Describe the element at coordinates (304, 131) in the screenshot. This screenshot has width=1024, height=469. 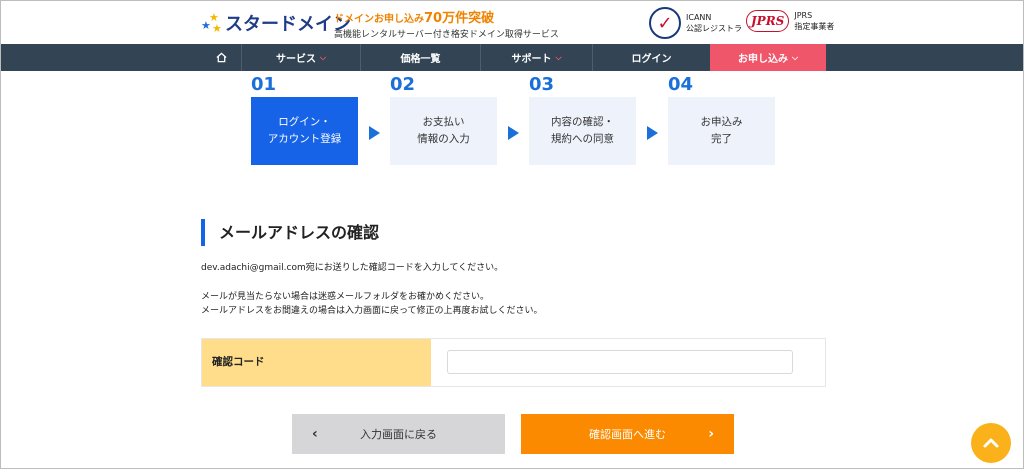
I see `step-box: ログイン・アカウント登録` at that location.